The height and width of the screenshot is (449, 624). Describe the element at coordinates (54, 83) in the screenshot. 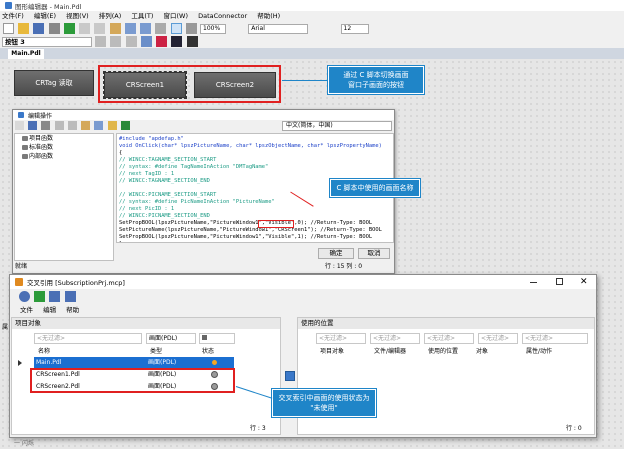

I see `crtag-read-button: CRTag 读取` at that location.